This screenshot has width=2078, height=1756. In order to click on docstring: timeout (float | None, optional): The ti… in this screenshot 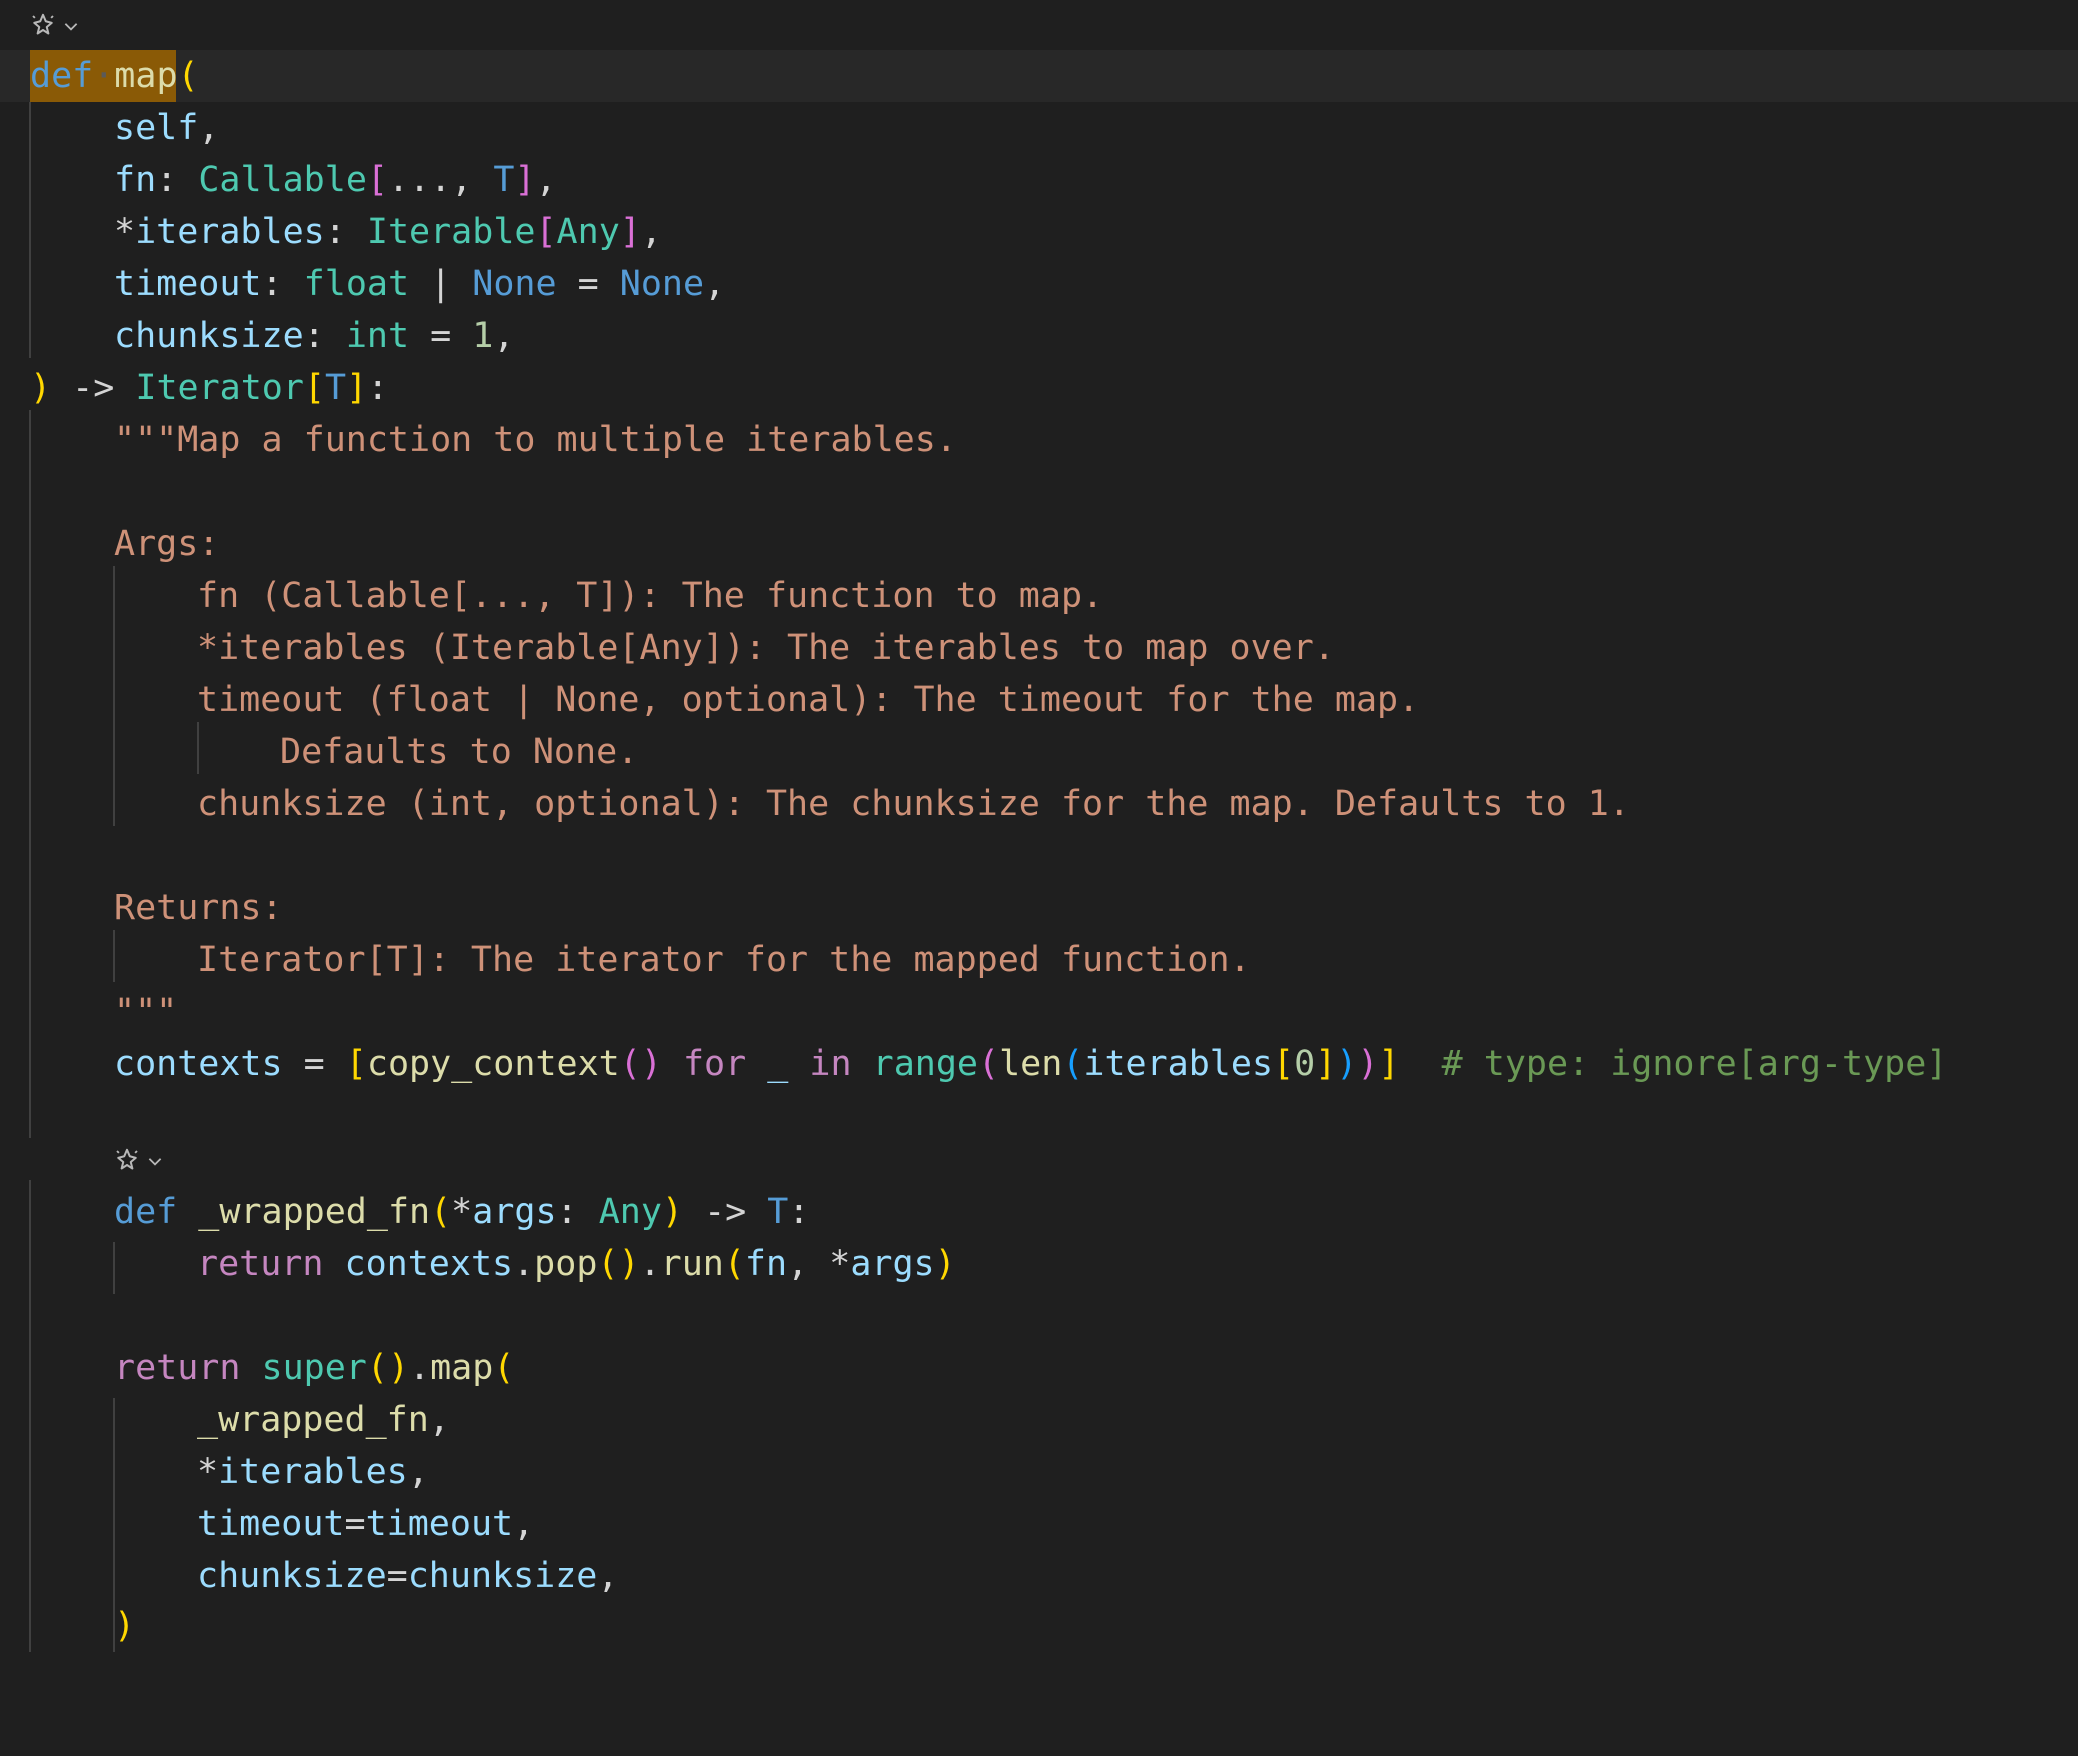, I will do `click(808, 700)`.